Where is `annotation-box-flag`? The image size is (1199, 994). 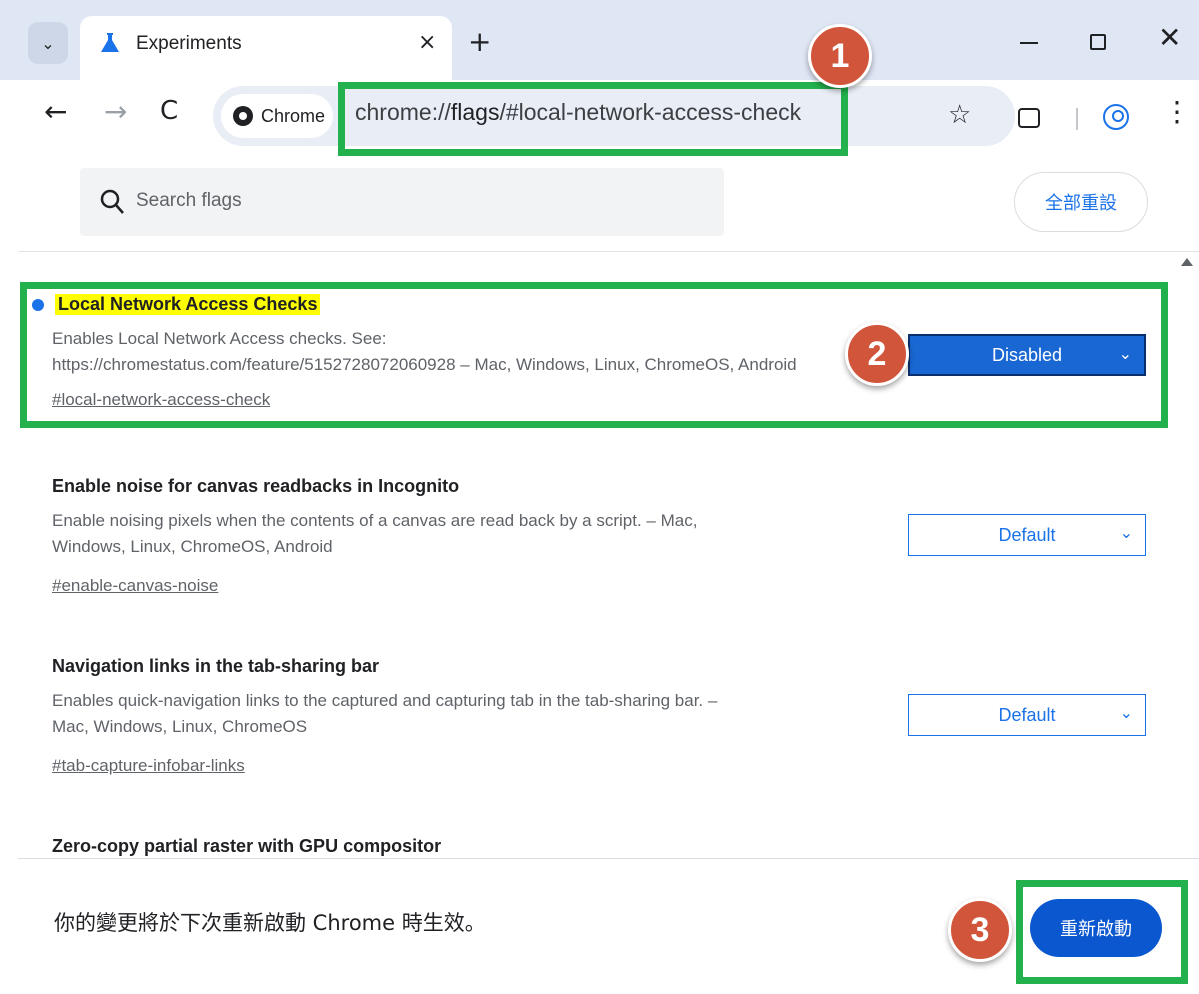 annotation-box-flag is located at coordinates (594, 355).